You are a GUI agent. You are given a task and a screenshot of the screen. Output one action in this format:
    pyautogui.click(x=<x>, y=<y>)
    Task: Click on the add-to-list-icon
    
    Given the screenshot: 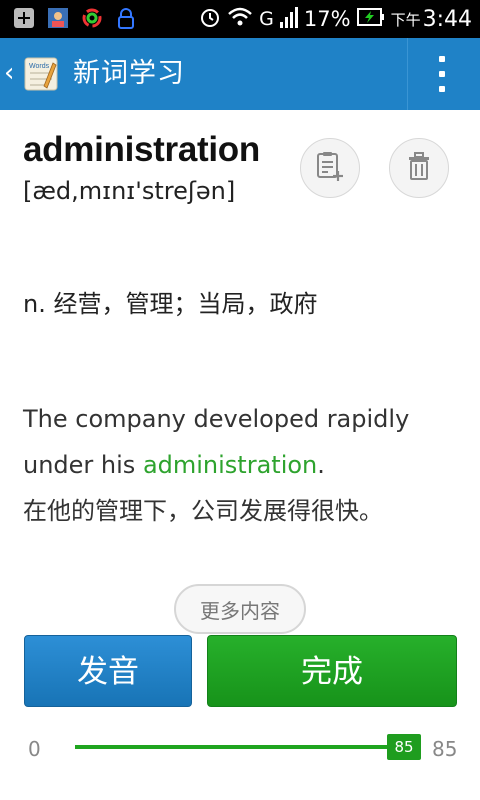 What is the action you would take?
    pyautogui.click(x=330, y=168)
    